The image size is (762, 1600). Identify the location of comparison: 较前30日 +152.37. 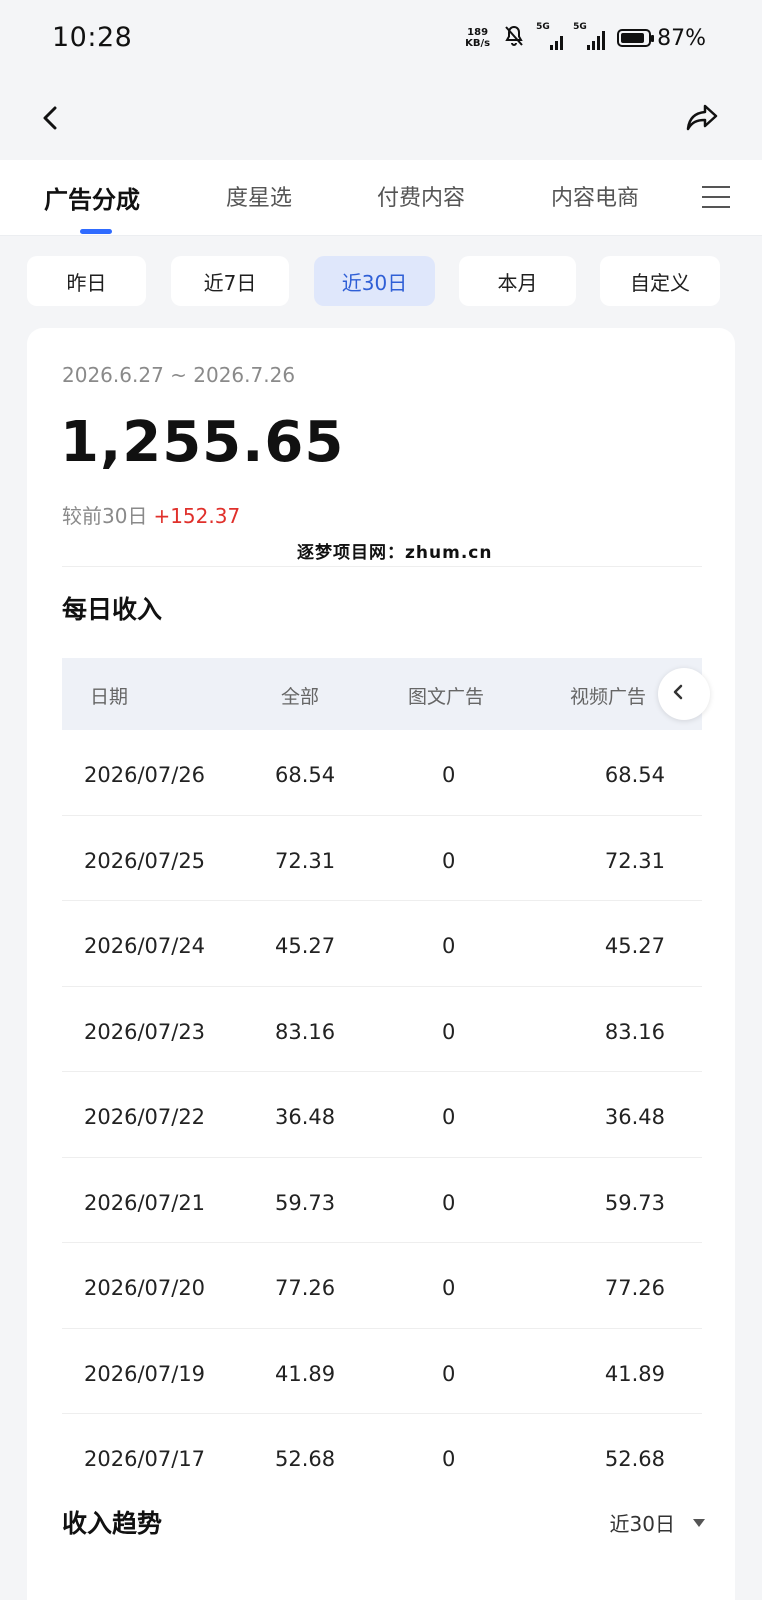
(151, 514).